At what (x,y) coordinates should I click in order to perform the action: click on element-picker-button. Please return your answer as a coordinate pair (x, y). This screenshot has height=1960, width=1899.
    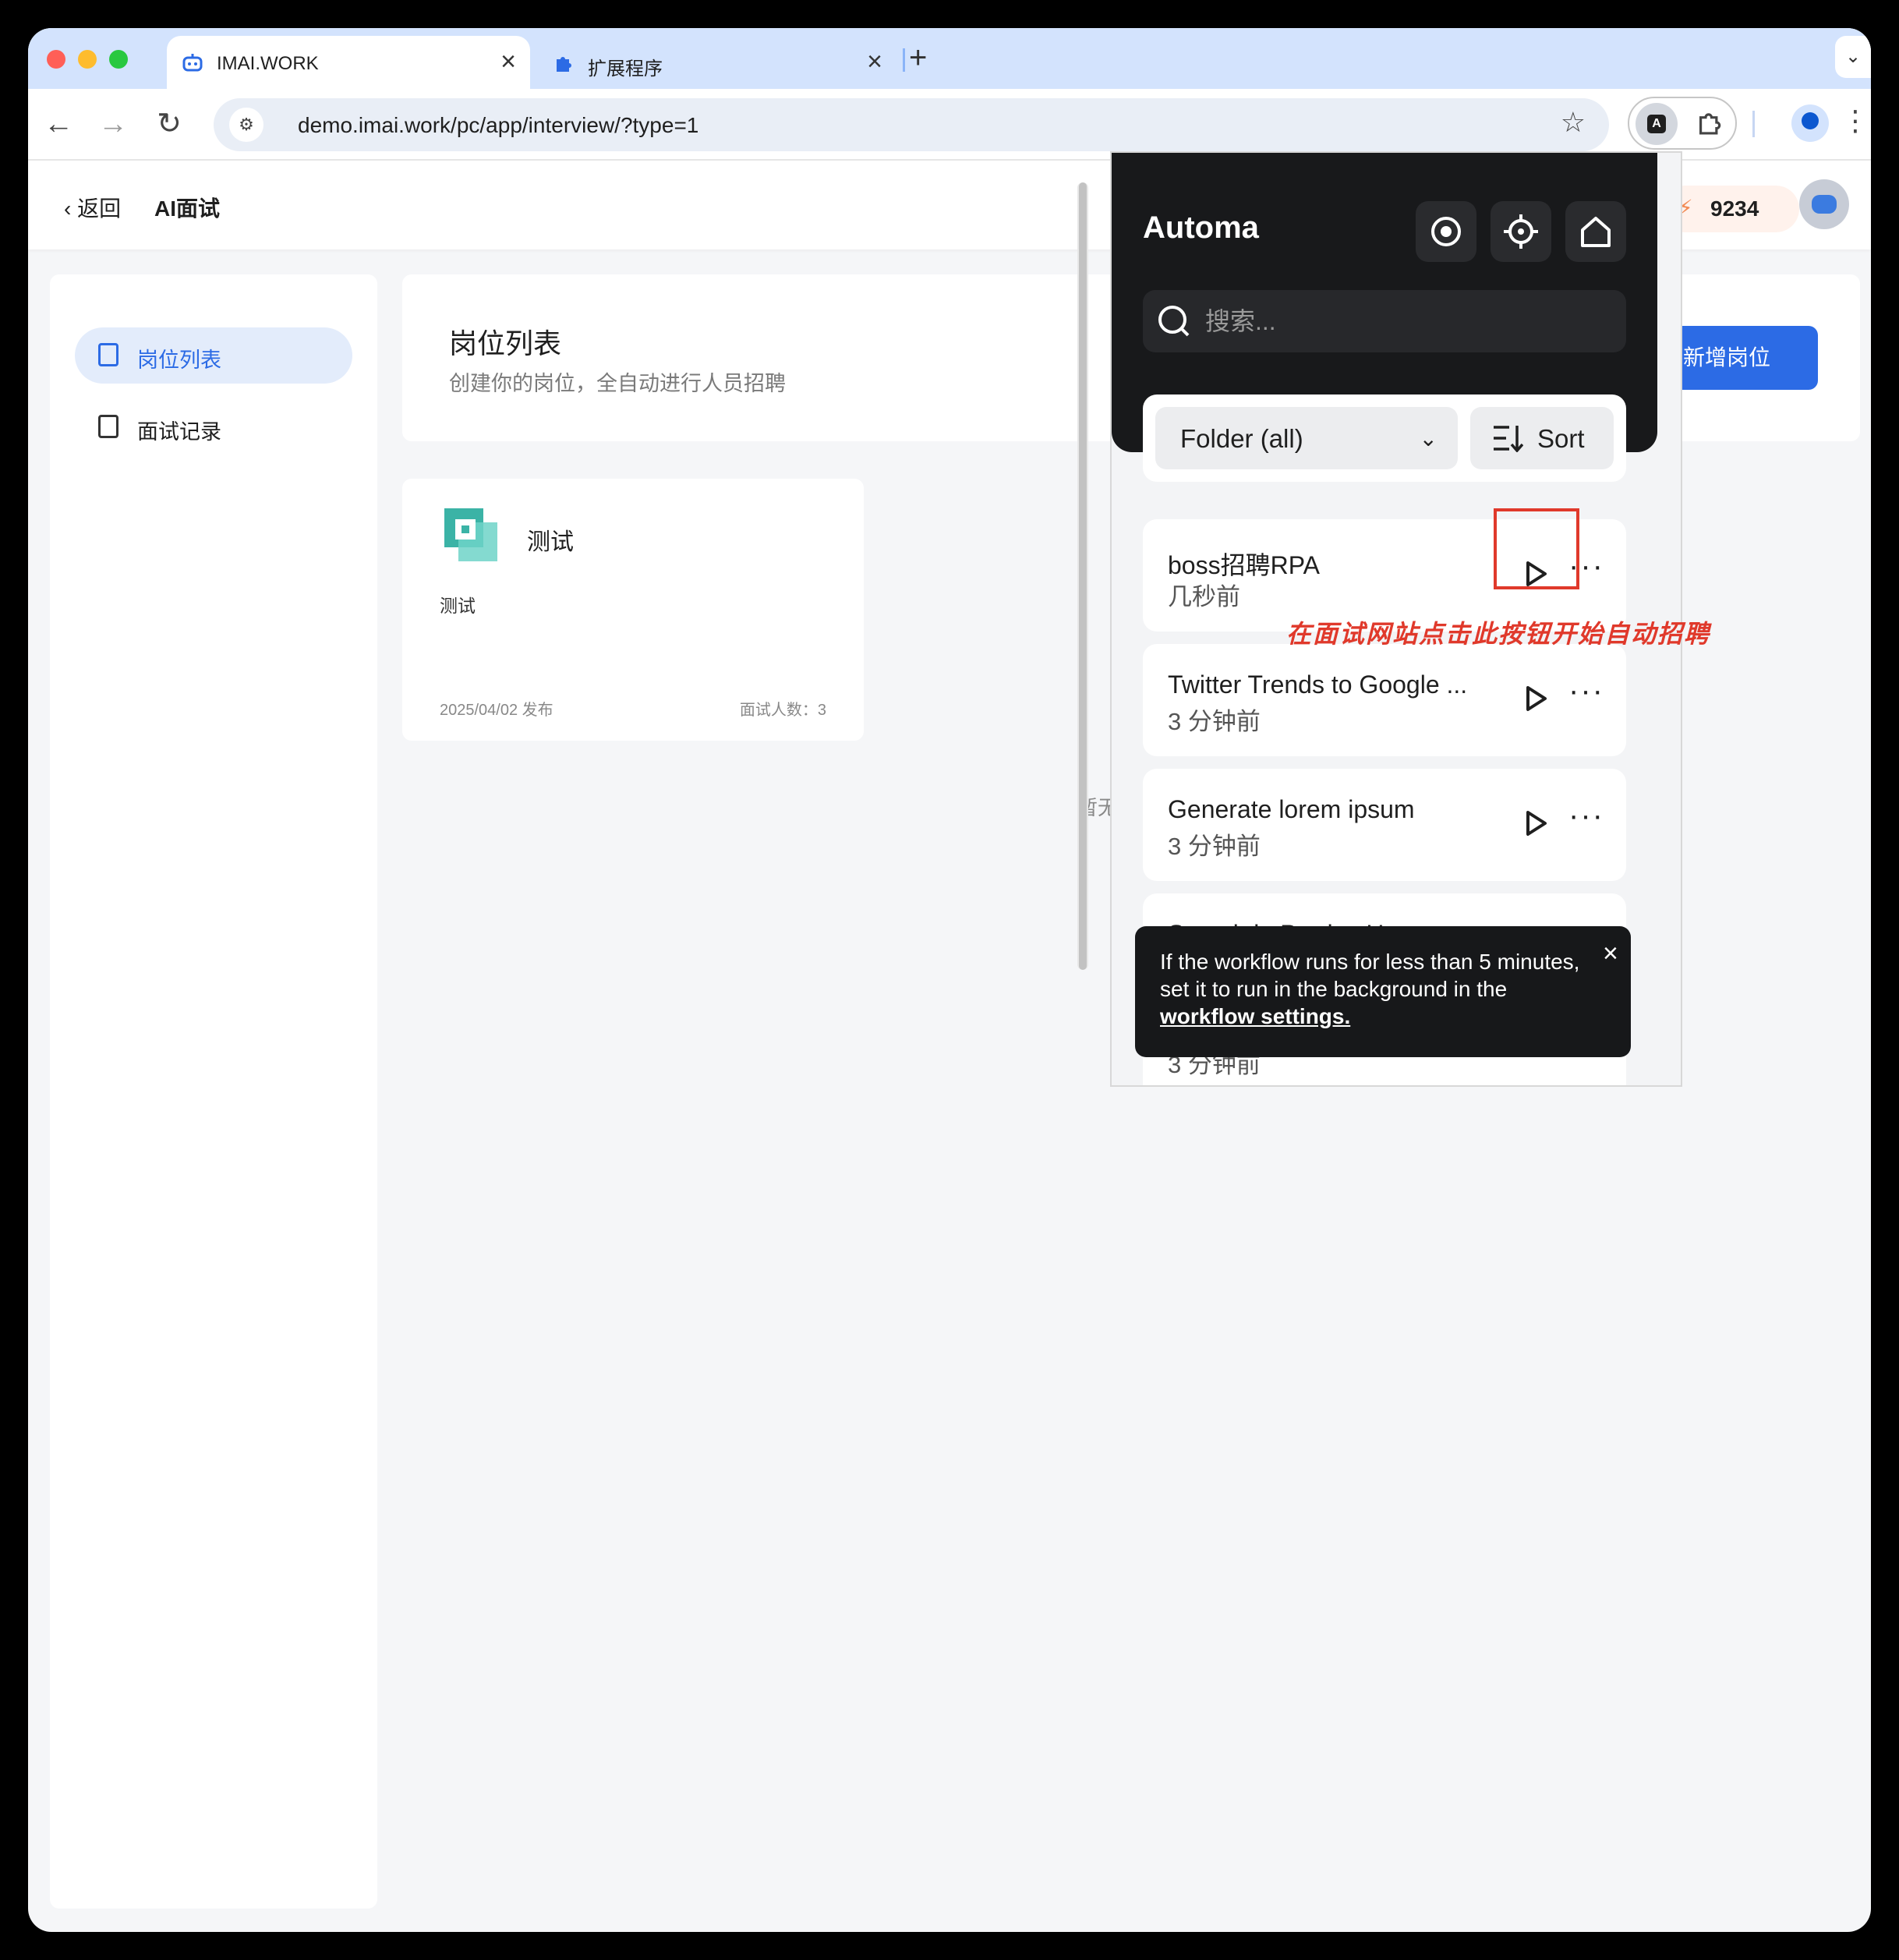
    Looking at the image, I should click on (1521, 231).